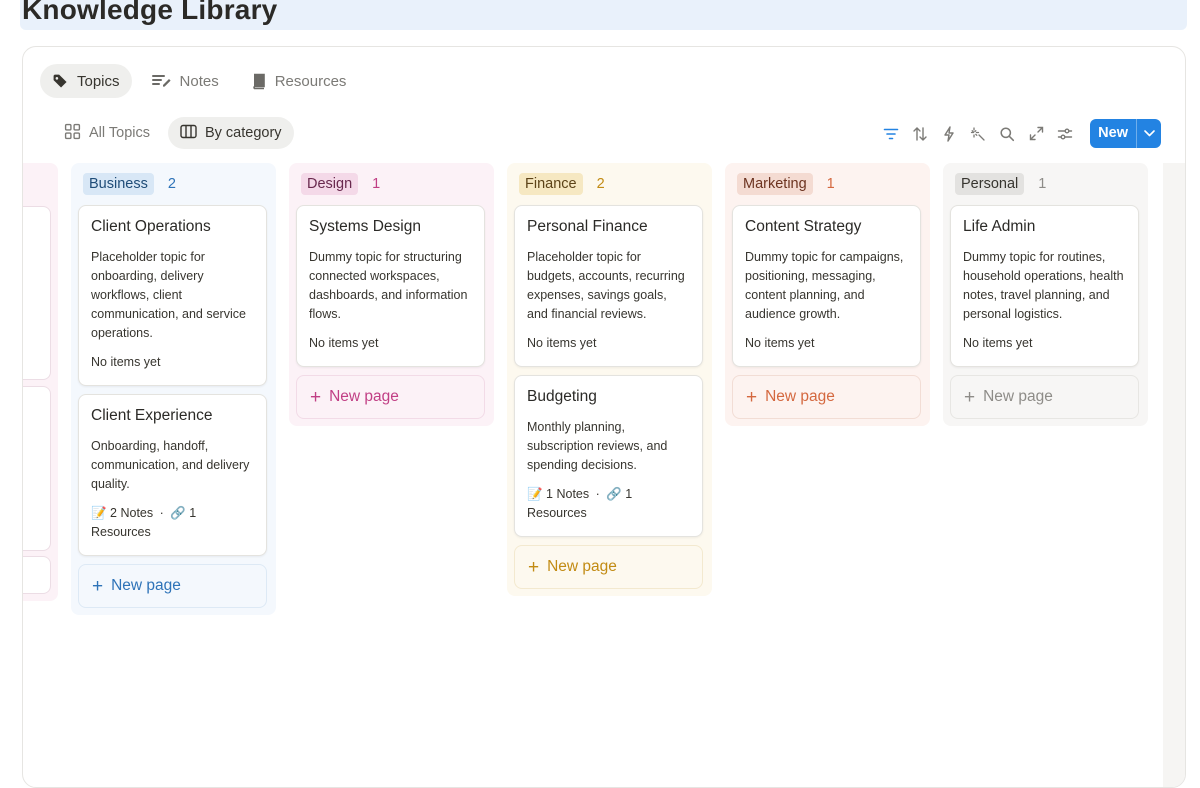  Describe the element at coordinates (775, 184) in the screenshot. I see `category-badge: Marketing` at that location.